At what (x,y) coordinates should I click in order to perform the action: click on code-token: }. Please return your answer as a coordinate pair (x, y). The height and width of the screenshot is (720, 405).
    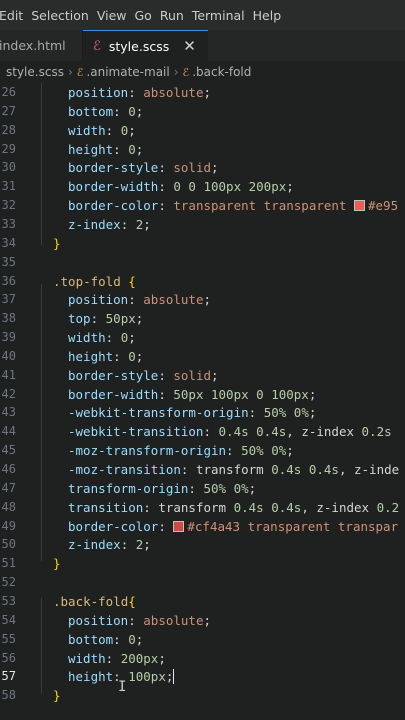
    Looking at the image, I should click on (57, 243).